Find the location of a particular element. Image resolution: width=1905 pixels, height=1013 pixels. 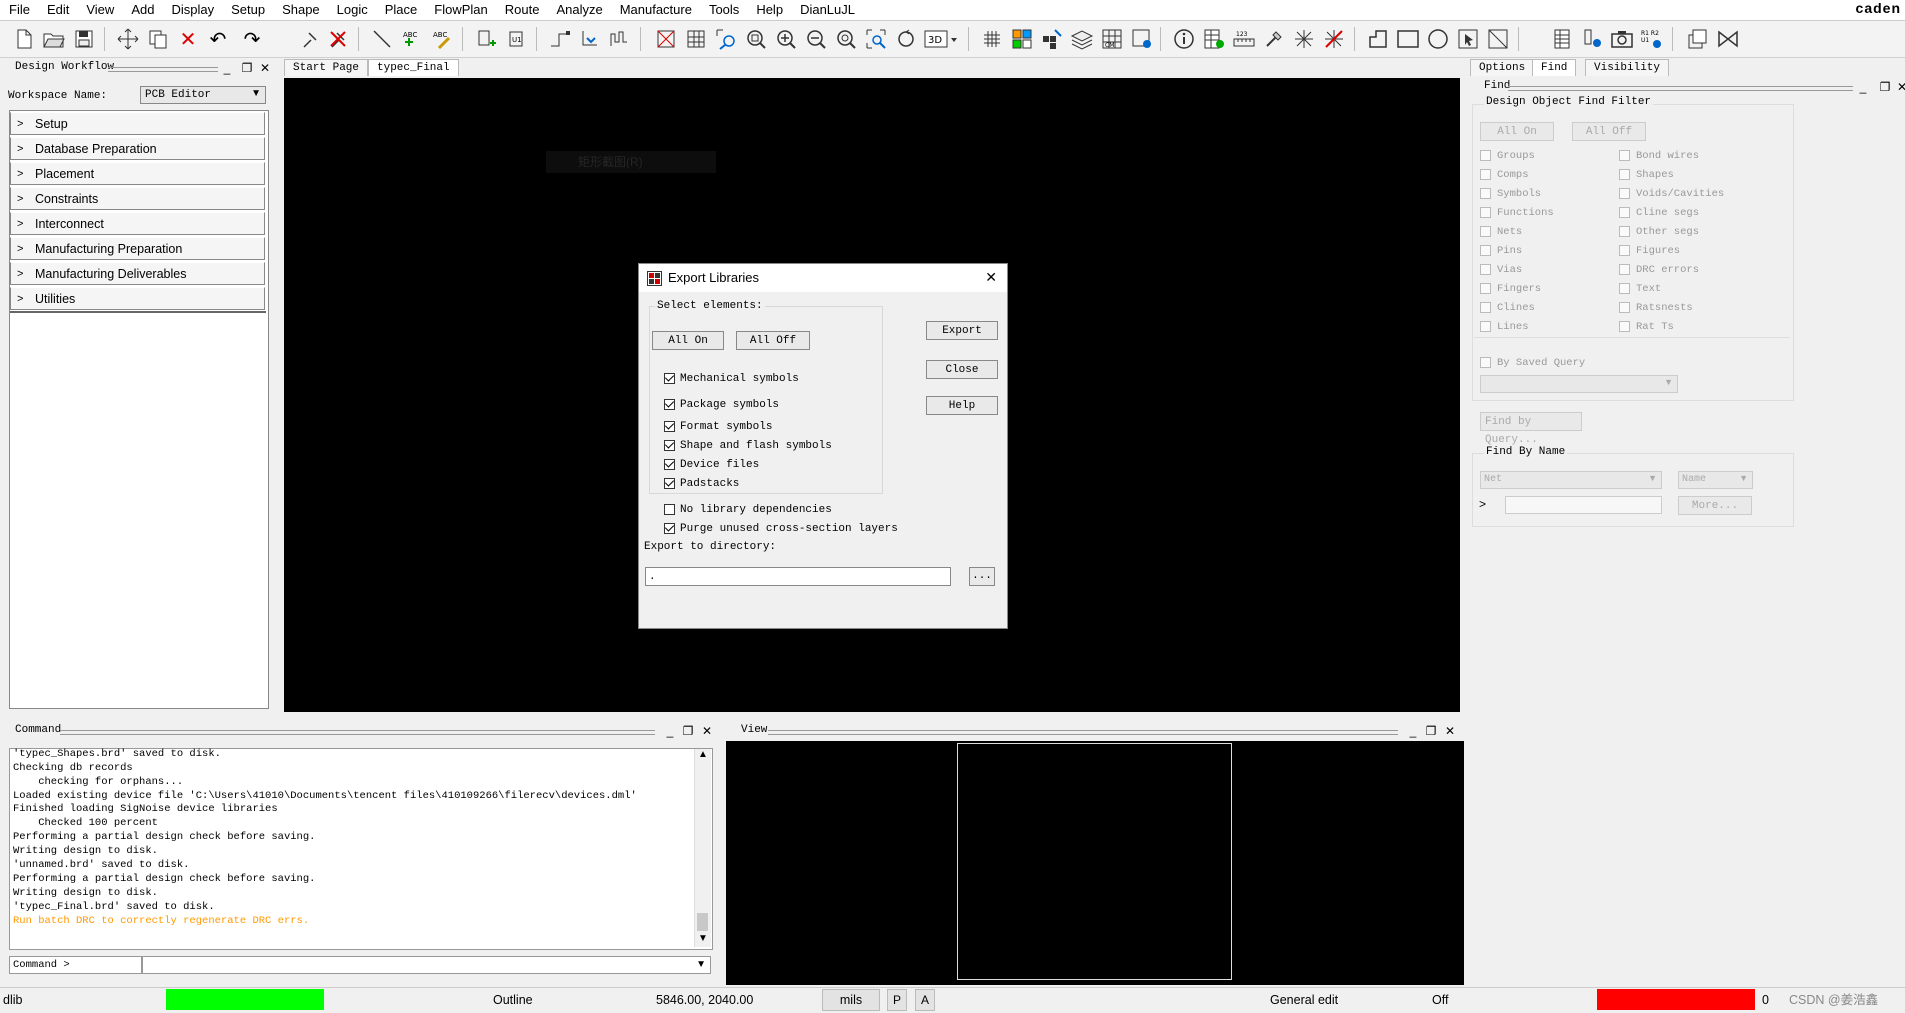

rectangle-icon is located at coordinates (1408, 39).